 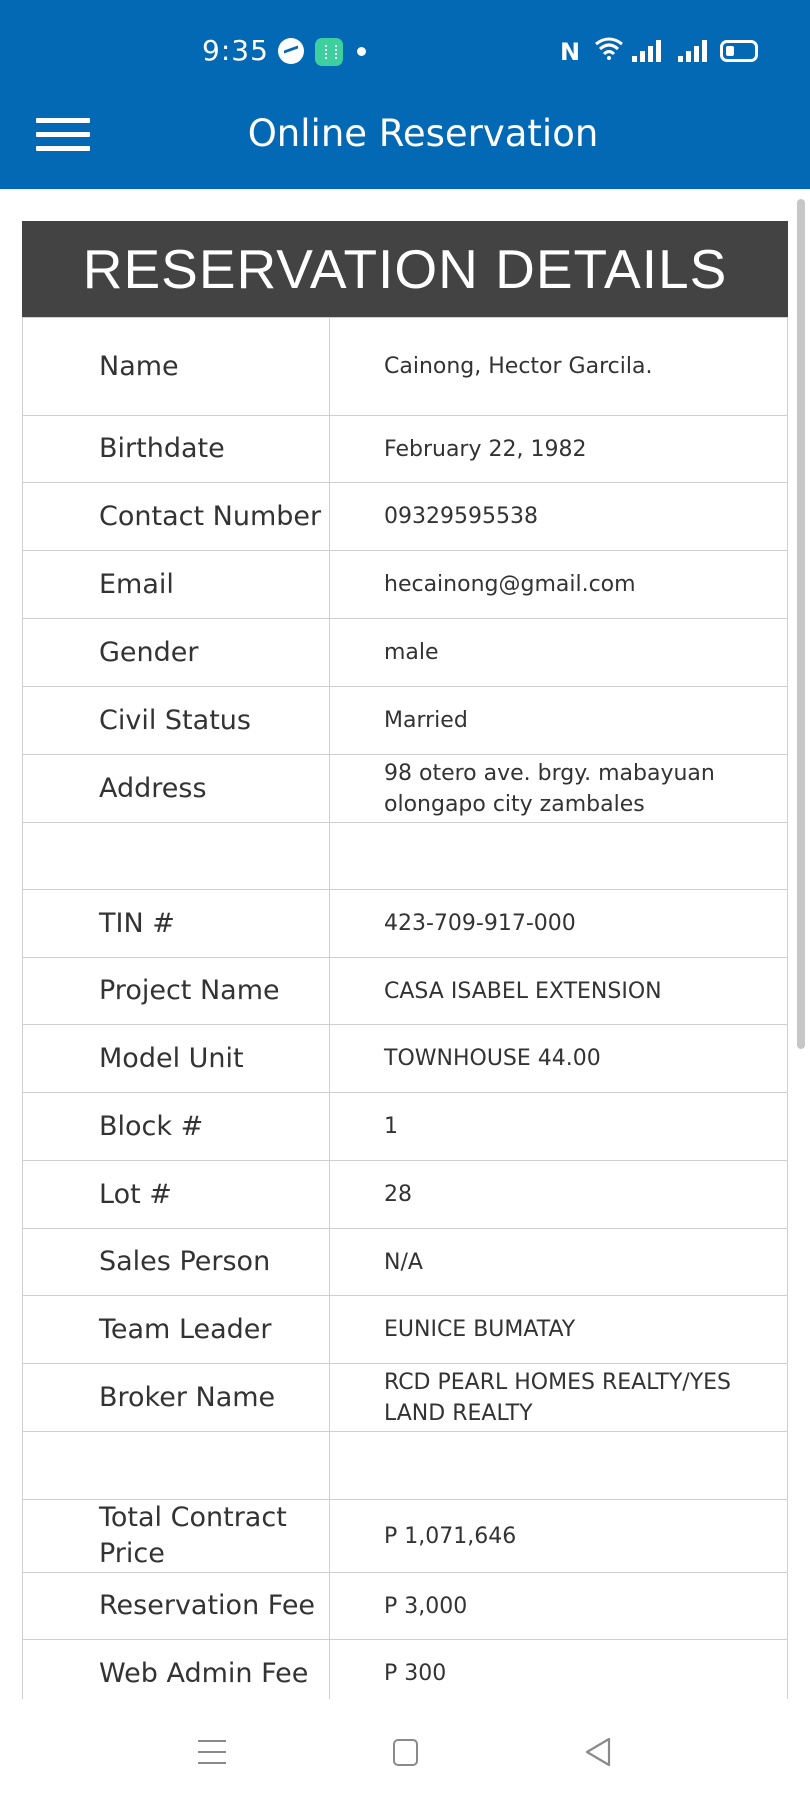 I want to click on row-value: CASA ISABEL EXTENSION, so click(x=558, y=991).